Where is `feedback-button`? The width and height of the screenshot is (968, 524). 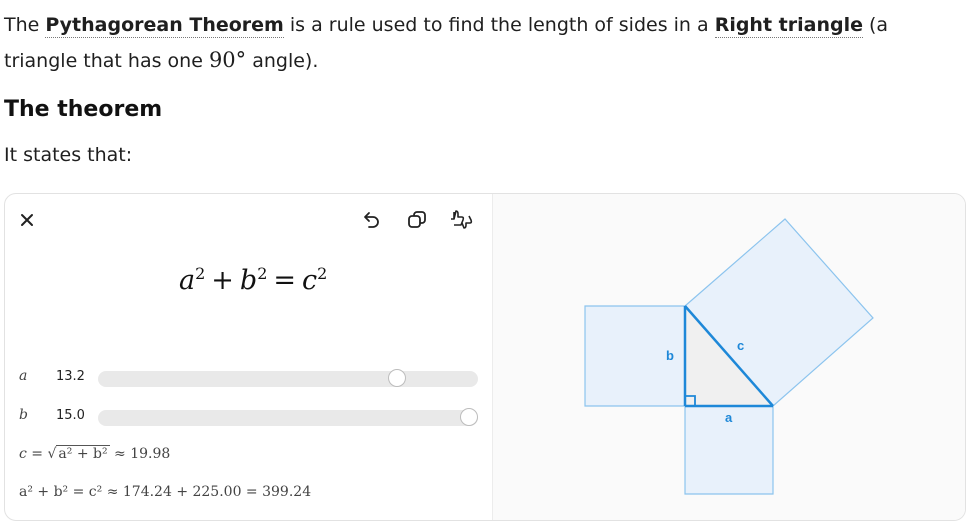 feedback-button is located at coordinates (461, 220).